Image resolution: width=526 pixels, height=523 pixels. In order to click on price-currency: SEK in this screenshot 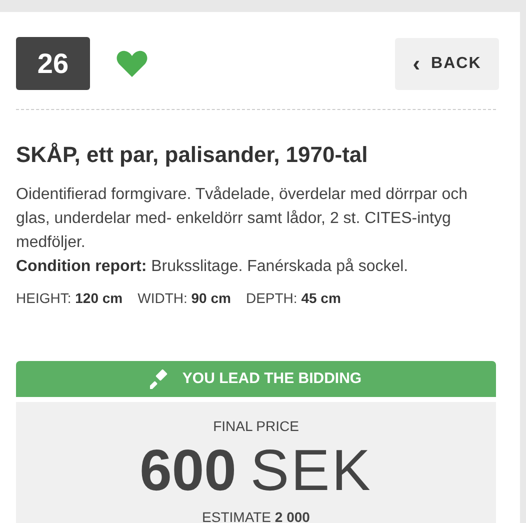, I will do `click(311, 471)`.